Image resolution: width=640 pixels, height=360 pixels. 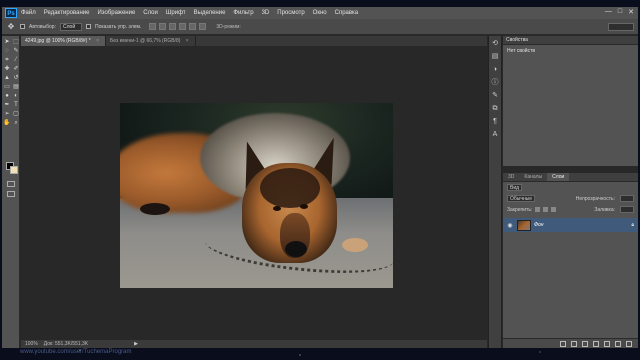 What do you see at coordinates (7, 78) in the screenshot?
I see `stamp-icon: ▲` at bounding box center [7, 78].